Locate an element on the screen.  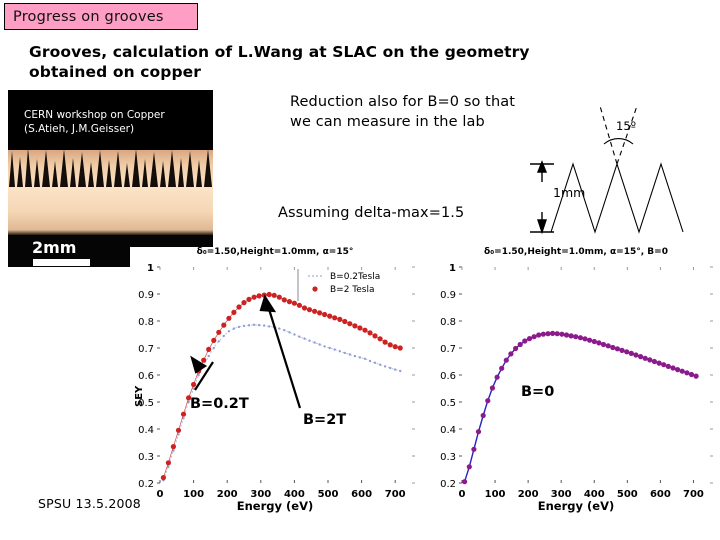
annotation-b02: B=0.2T is located at coordinates (219, 404).